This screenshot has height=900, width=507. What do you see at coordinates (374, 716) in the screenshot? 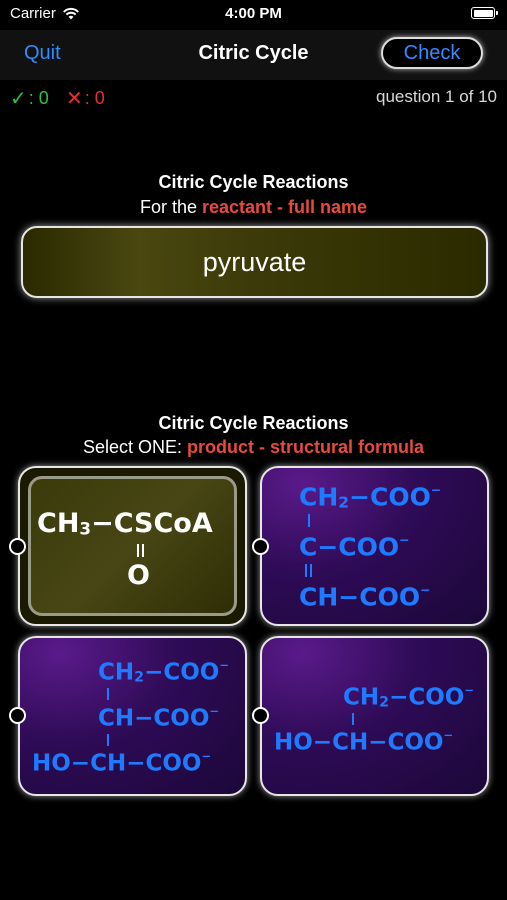
I see `answer-option-4: CH2−COO− HO−CH−COO−` at bounding box center [374, 716].